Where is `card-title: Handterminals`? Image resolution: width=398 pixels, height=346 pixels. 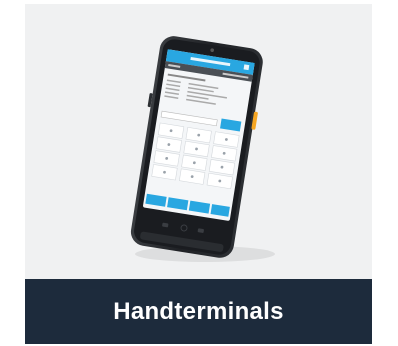
card-title: Handterminals is located at coordinates (198, 312).